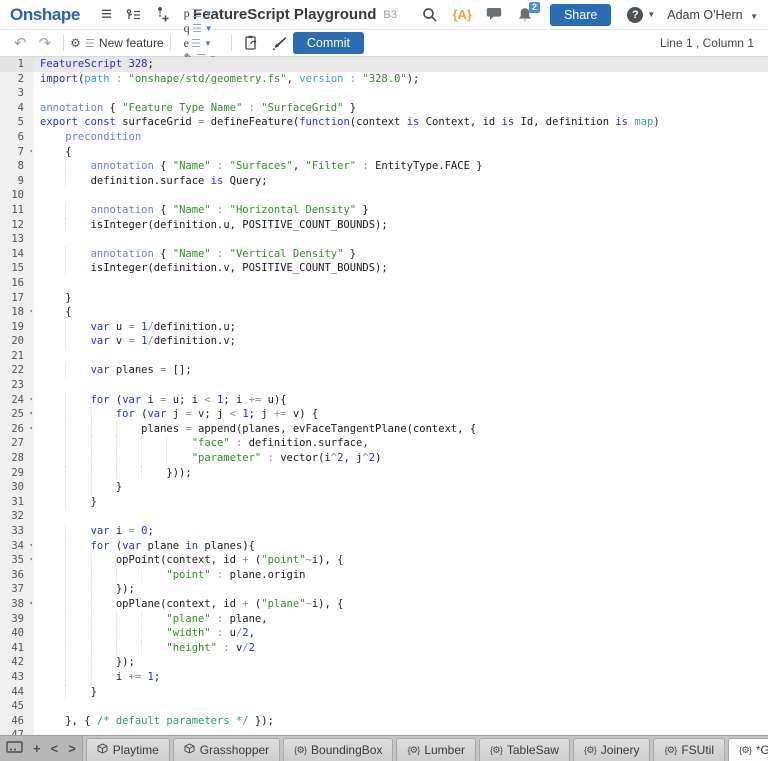  What do you see at coordinates (384, 487) in the screenshot?
I see `code-line: 30}` at bounding box center [384, 487].